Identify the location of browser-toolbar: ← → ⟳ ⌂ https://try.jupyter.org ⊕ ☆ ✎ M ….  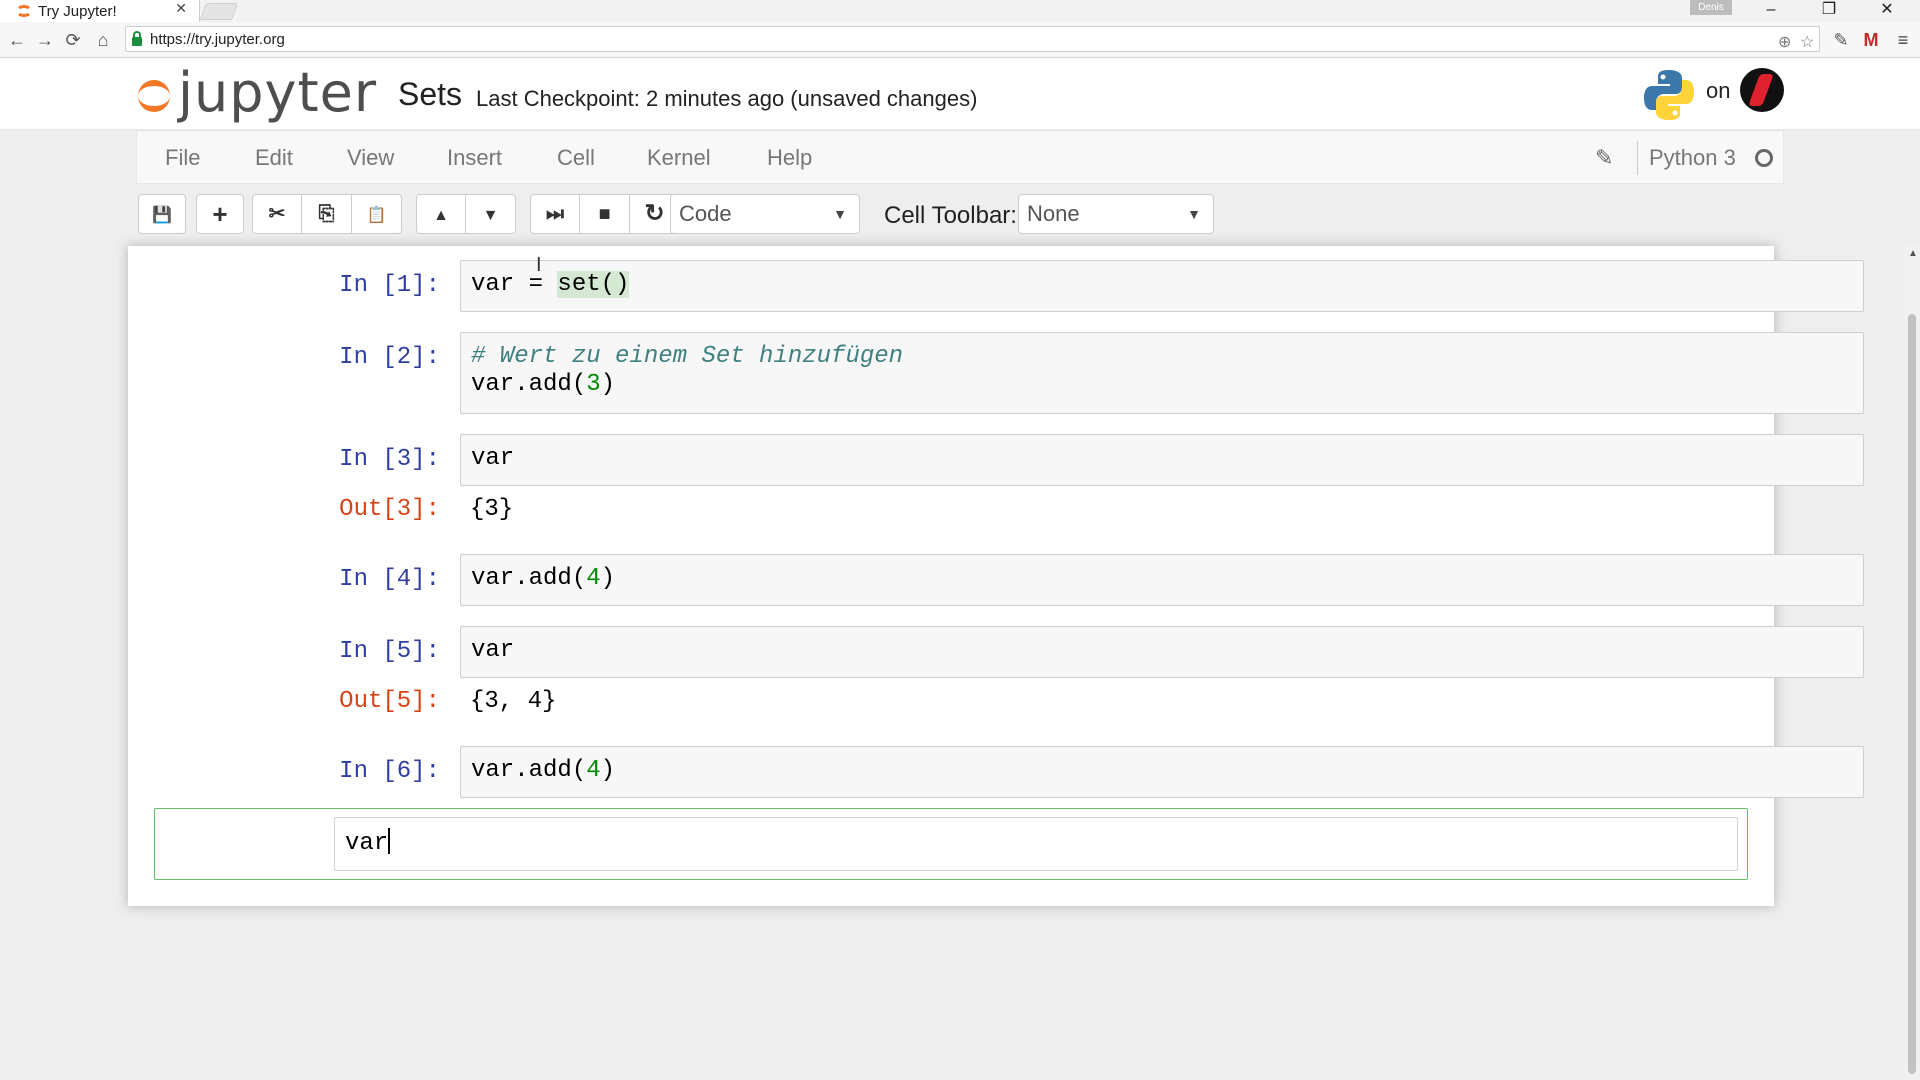
(960, 40).